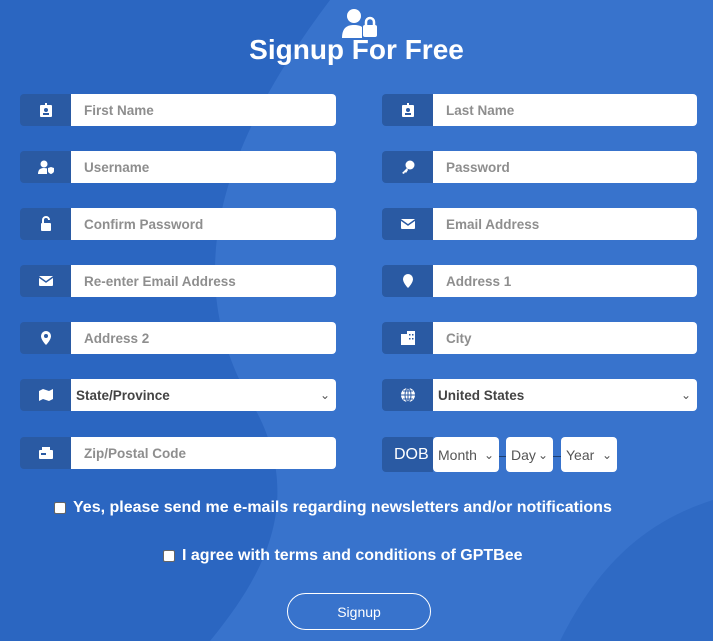  What do you see at coordinates (523, 454) in the screenshot?
I see `day-value: Day` at bounding box center [523, 454].